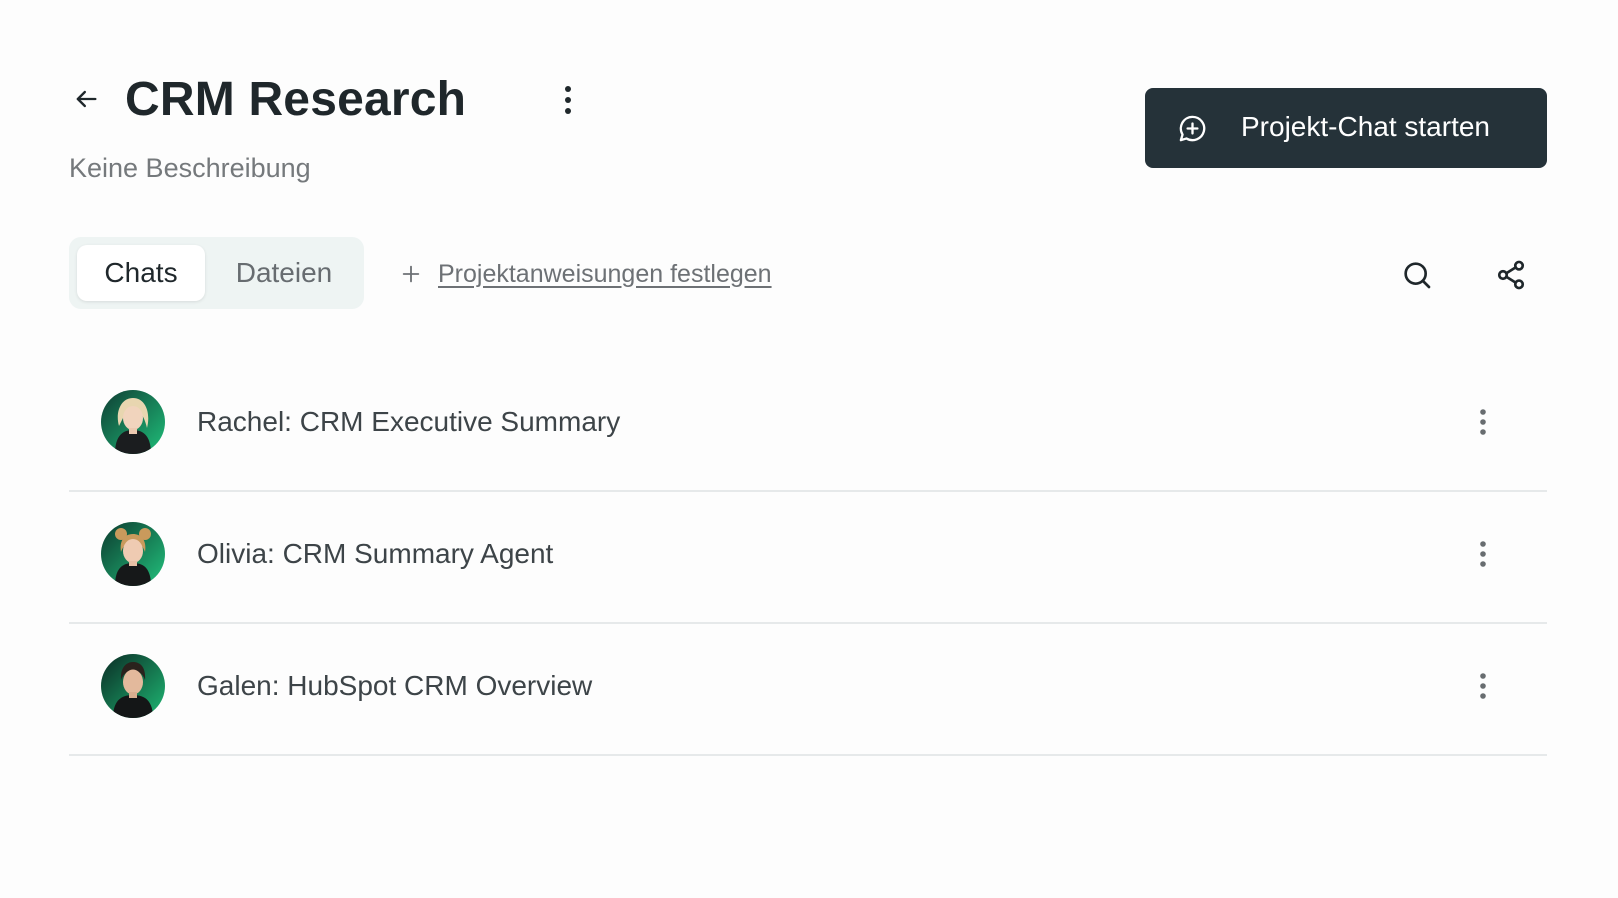 This screenshot has width=1618, height=898. I want to click on project-menu-button, so click(568, 100).